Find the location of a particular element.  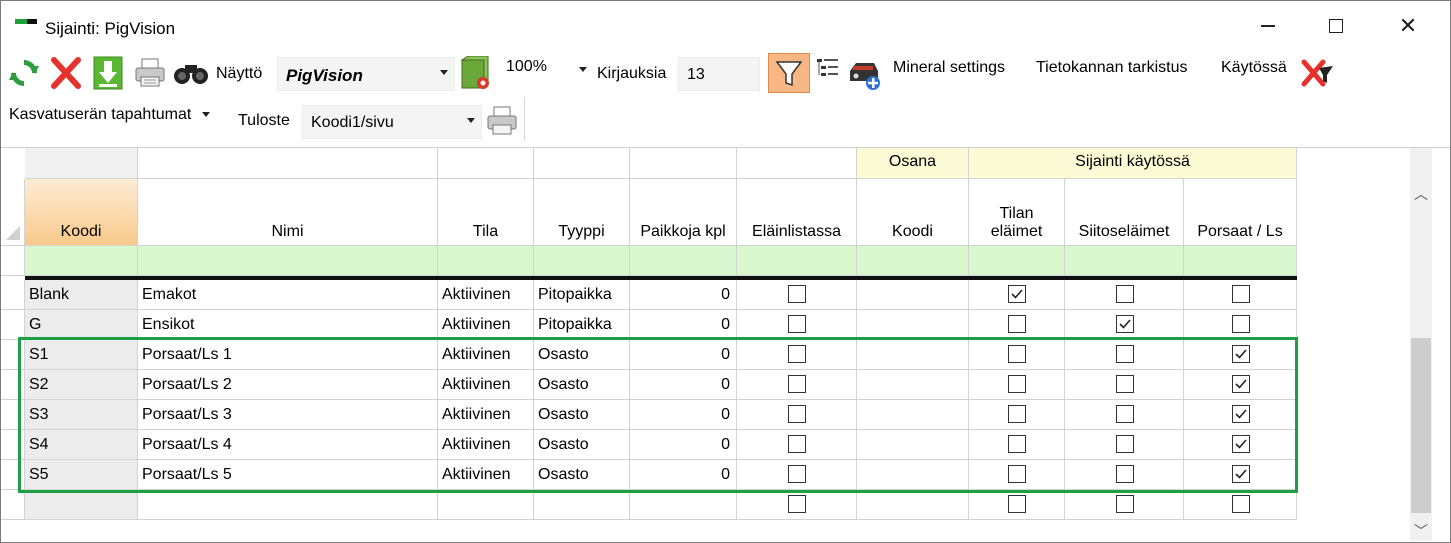

filter-cell-koodi is located at coordinates (81, 261).